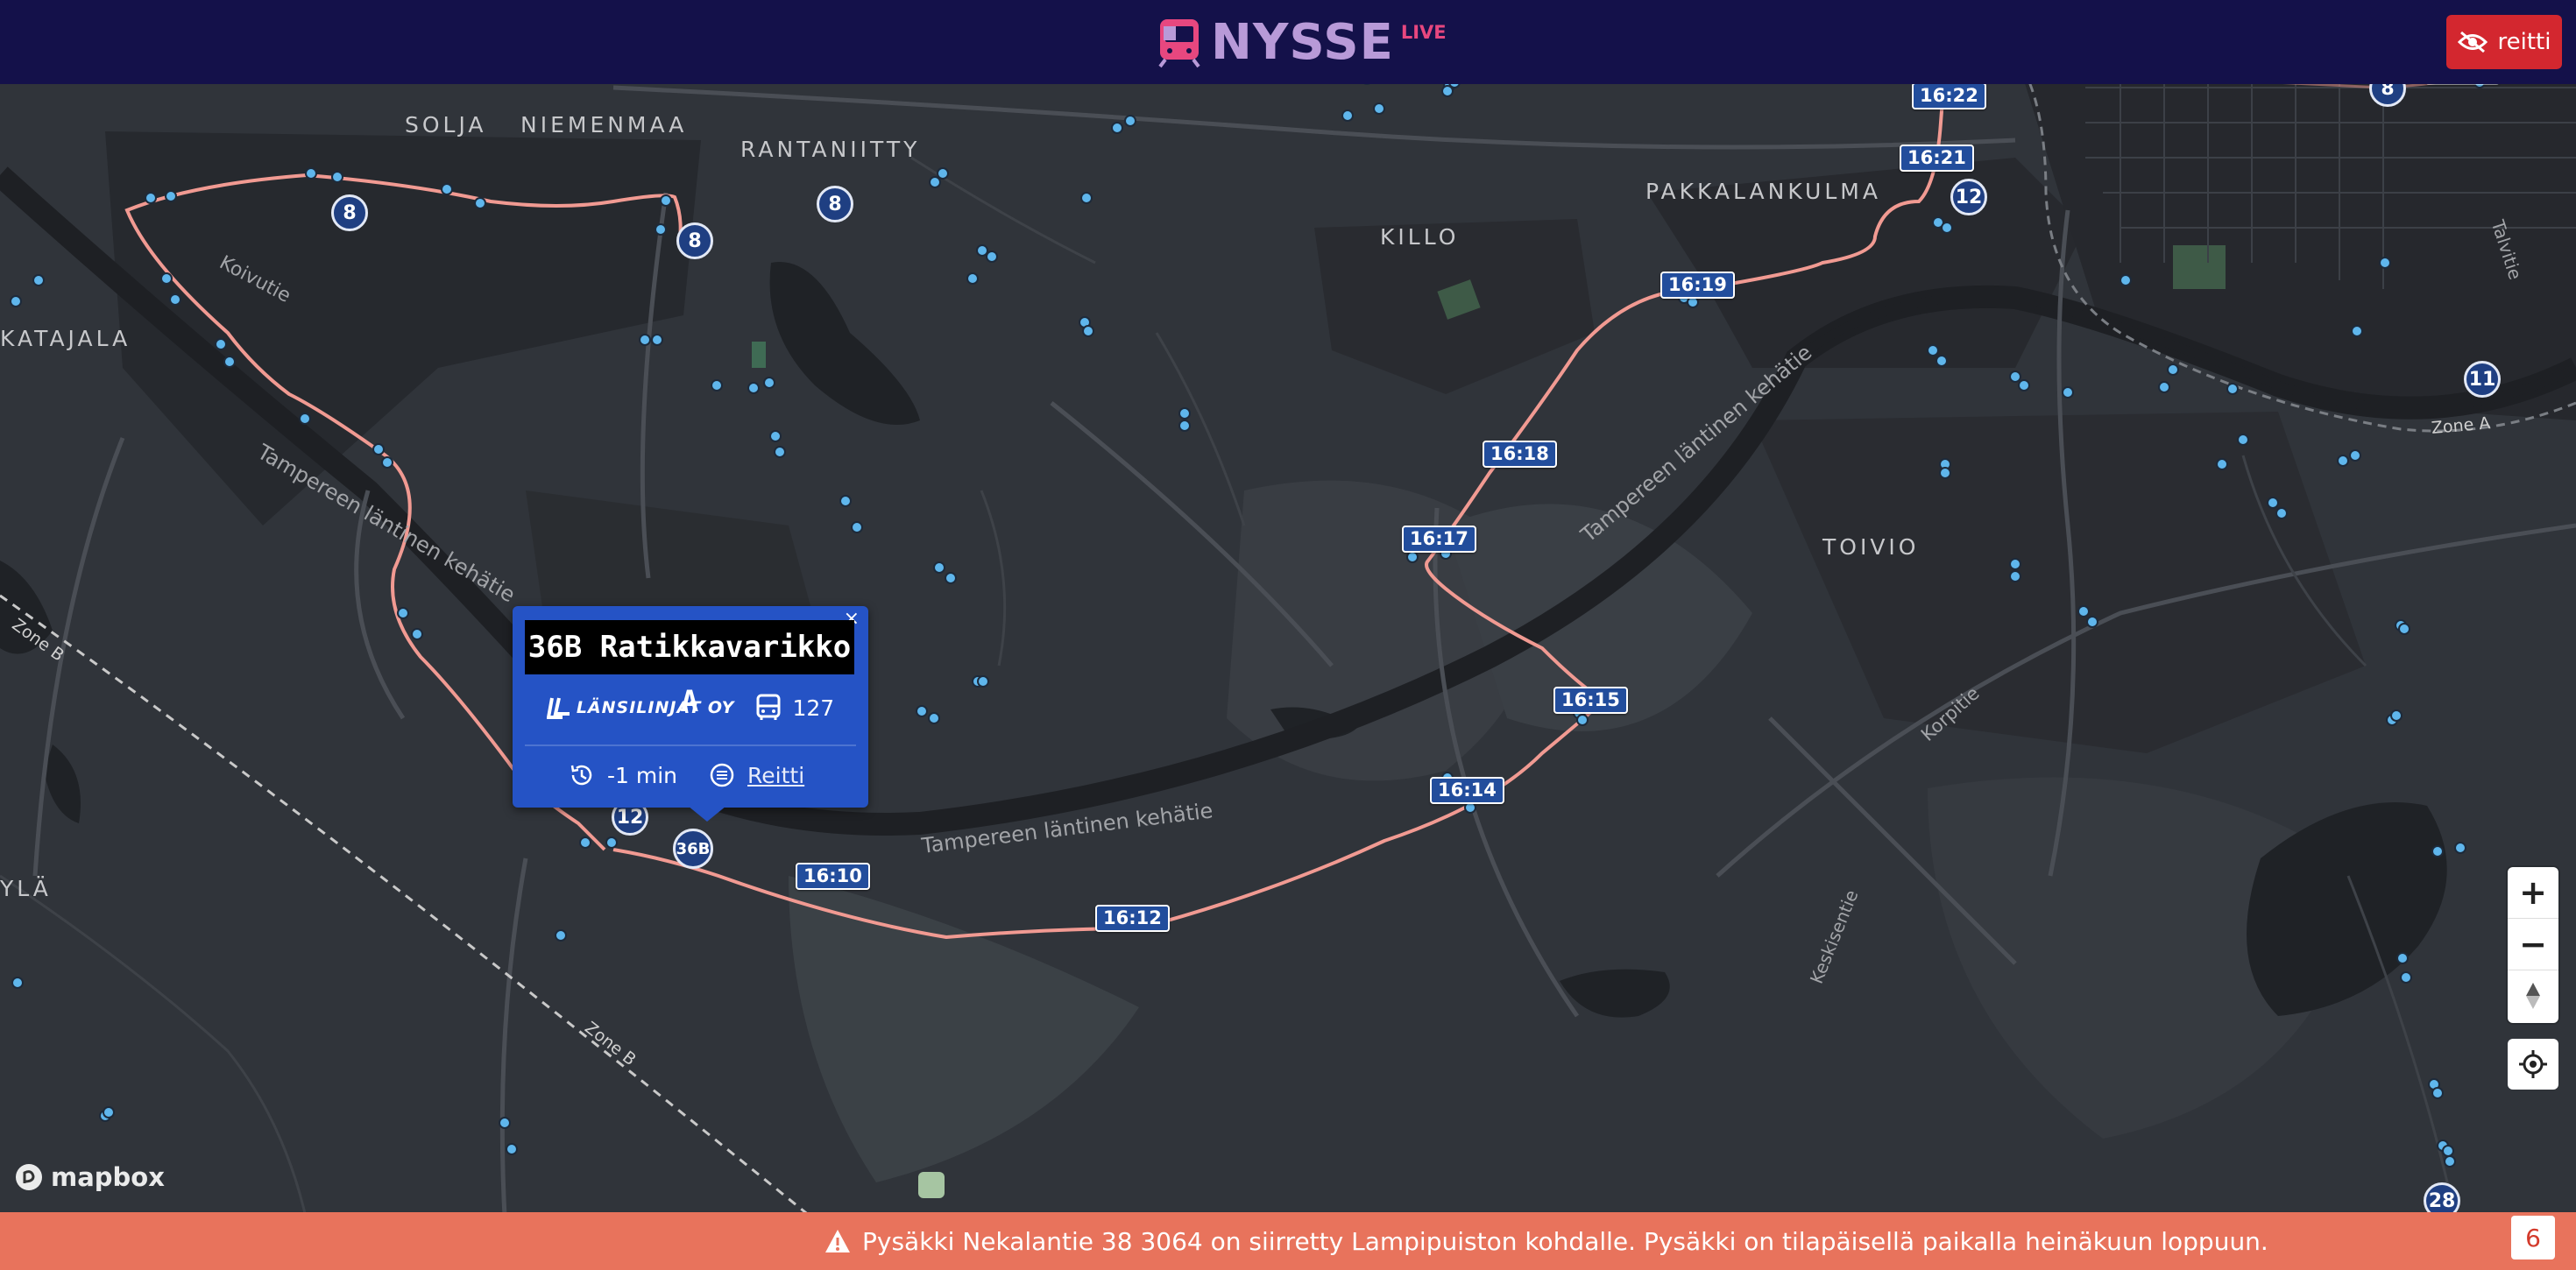 The image size is (2576, 1270). What do you see at coordinates (1132, 918) in the screenshot?
I see `route-time-label: 16:12` at bounding box center [1132, 918].